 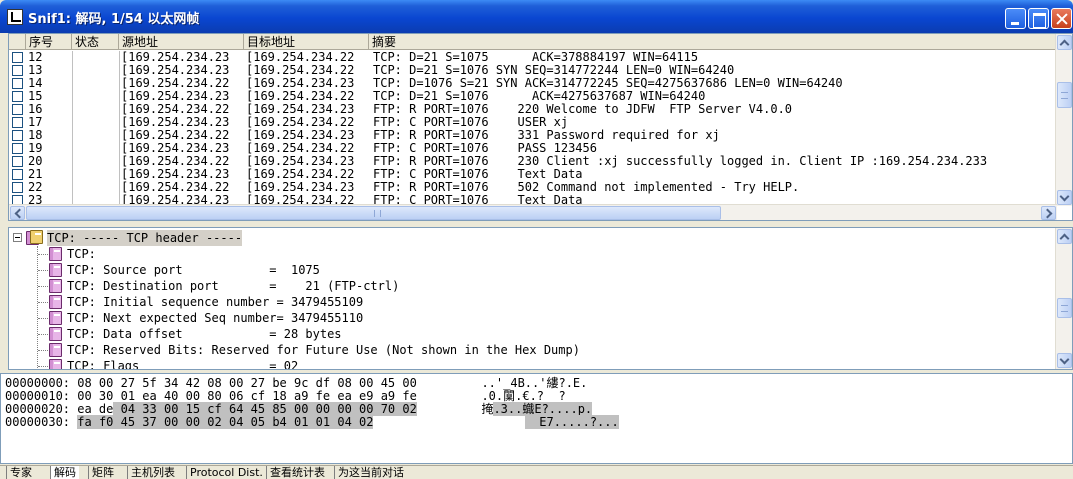 What do you see at coordinates (204, 334) in the screenshot?
I see `decode-field-label: TCP: Data offset = 28 bytes` at bounding box center [204, 334].